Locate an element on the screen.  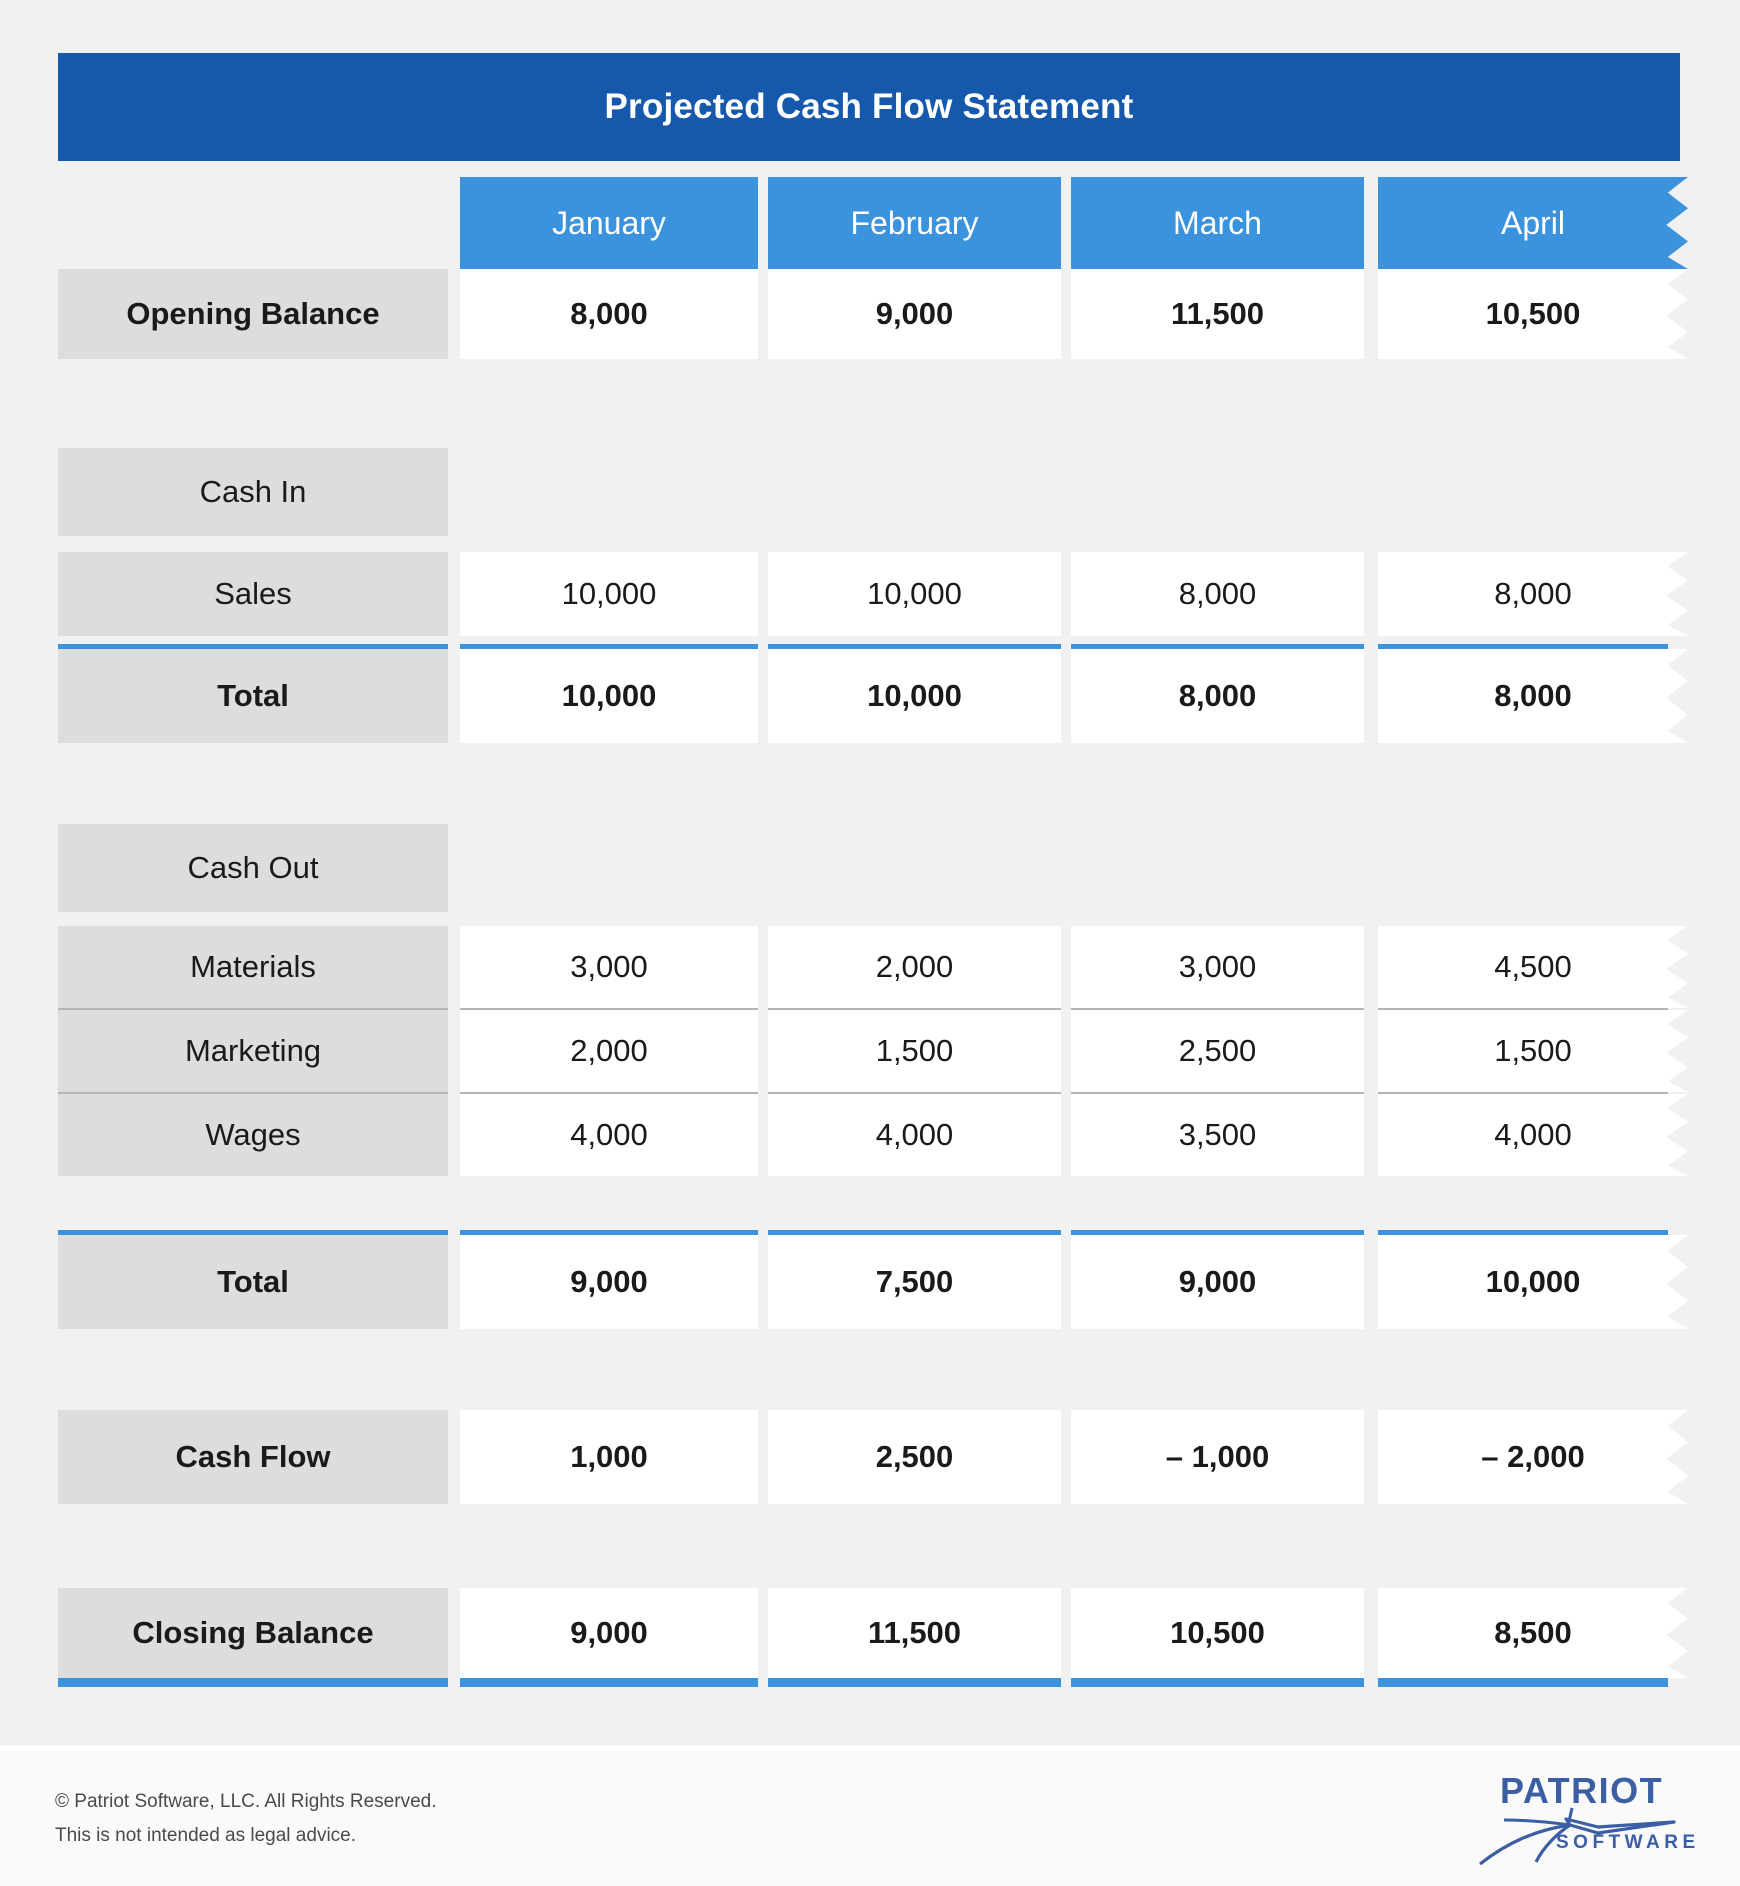
column-header-march: March is located at coordinates (1217, 223).